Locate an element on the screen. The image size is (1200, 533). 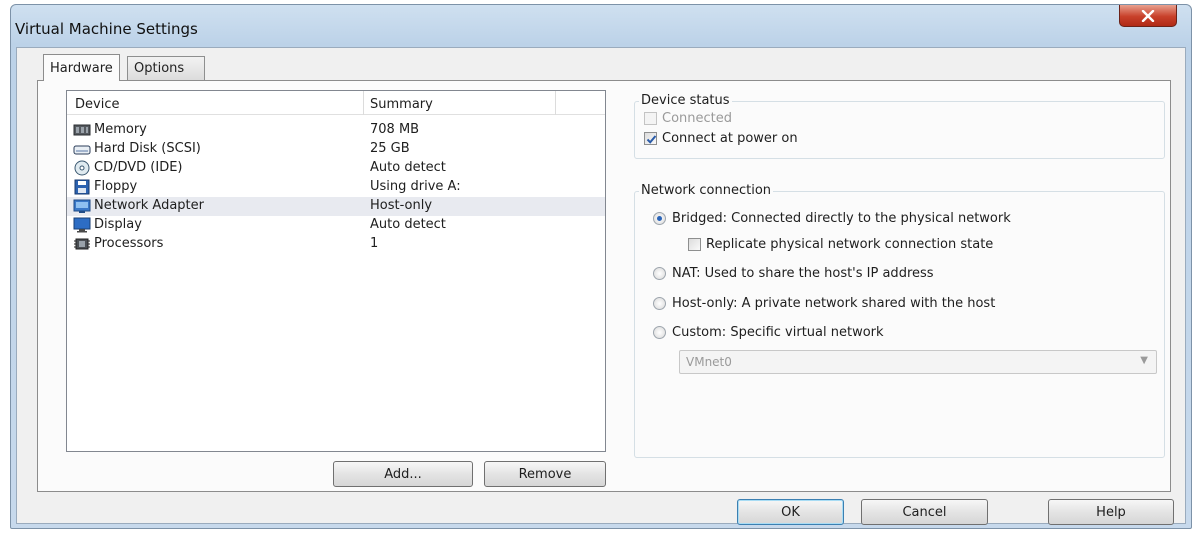
nat-radio: NAT: Used to share the host's IP address is located at coordinates (793, 273).